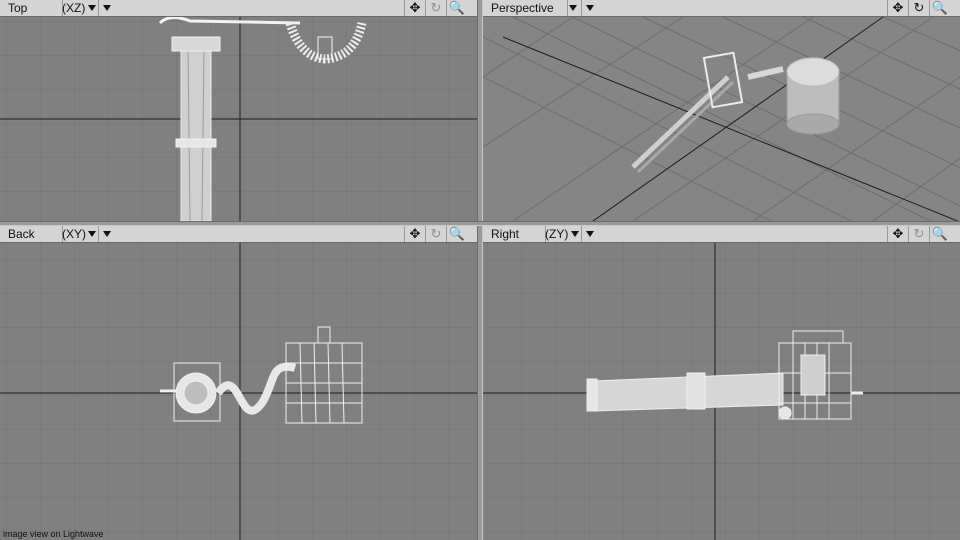 This screenshot has width=960, height=540. I want to click on view-label: Top, so click(33, 8).